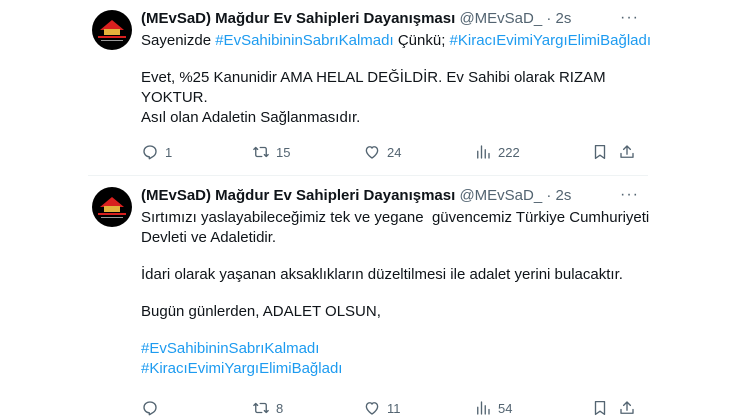 Image resolution: width=730 pixels, height=420 pixels. I want to click on tweet-actions: 8 11 54, so click(391, 408).